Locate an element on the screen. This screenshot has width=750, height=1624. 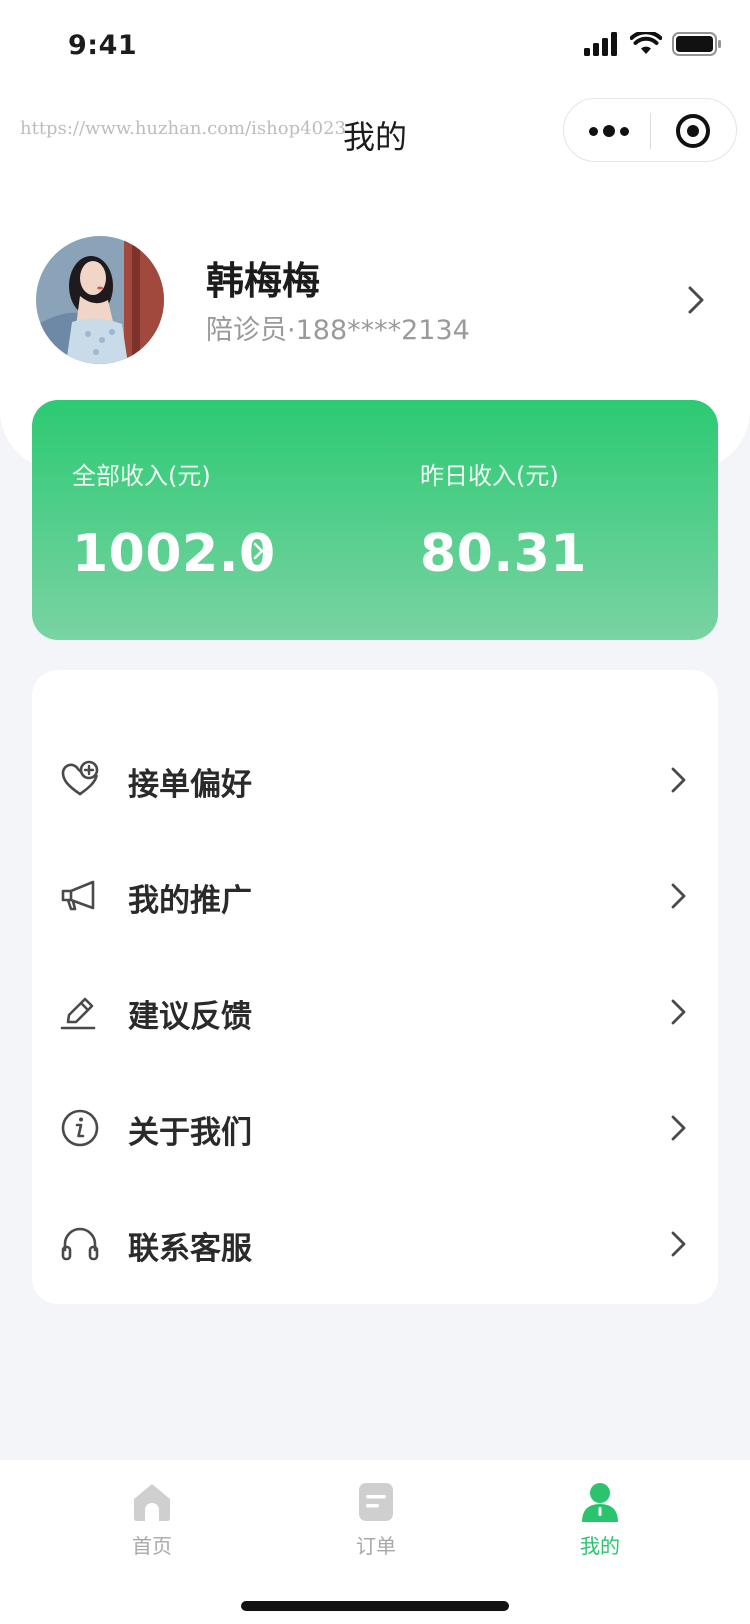
menu-item-label: 建议反馈 is located at coordinates (190, 1017).